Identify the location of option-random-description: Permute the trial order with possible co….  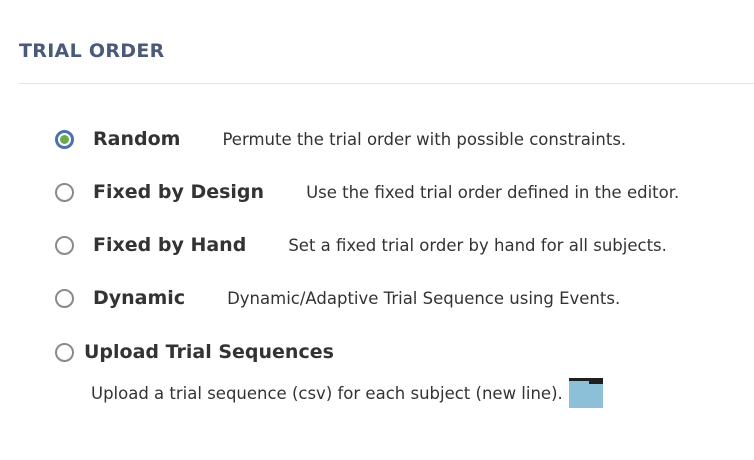
(424, 139).